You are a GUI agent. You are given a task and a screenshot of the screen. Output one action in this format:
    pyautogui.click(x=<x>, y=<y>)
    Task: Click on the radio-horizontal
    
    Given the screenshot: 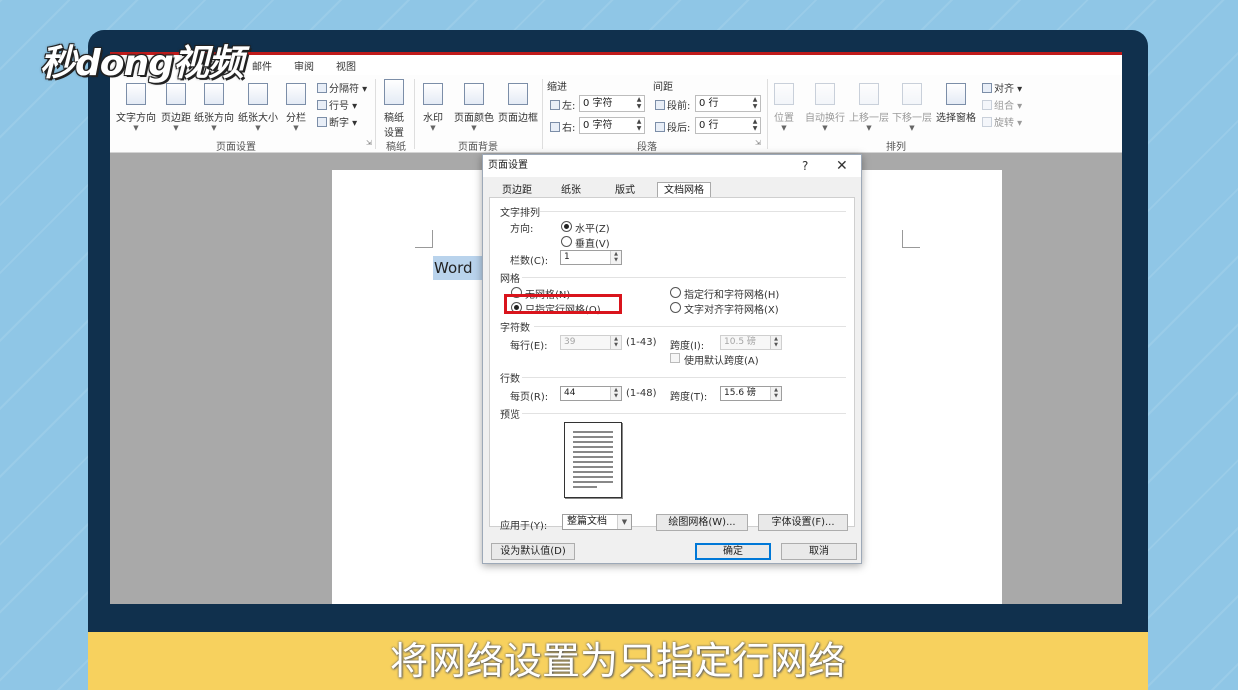 What is the action you would take?
    pyautogui.click(x=566, y=226)
    